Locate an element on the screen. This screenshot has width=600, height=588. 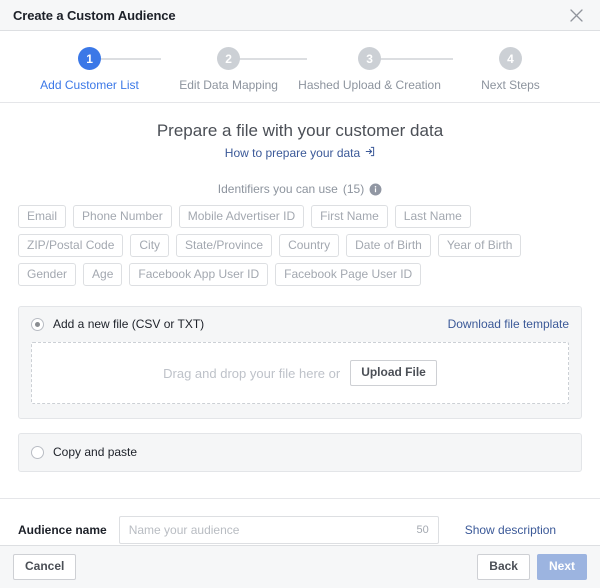
copy-and-paste-label: Copy and paste is located at coordinates (95, 452).